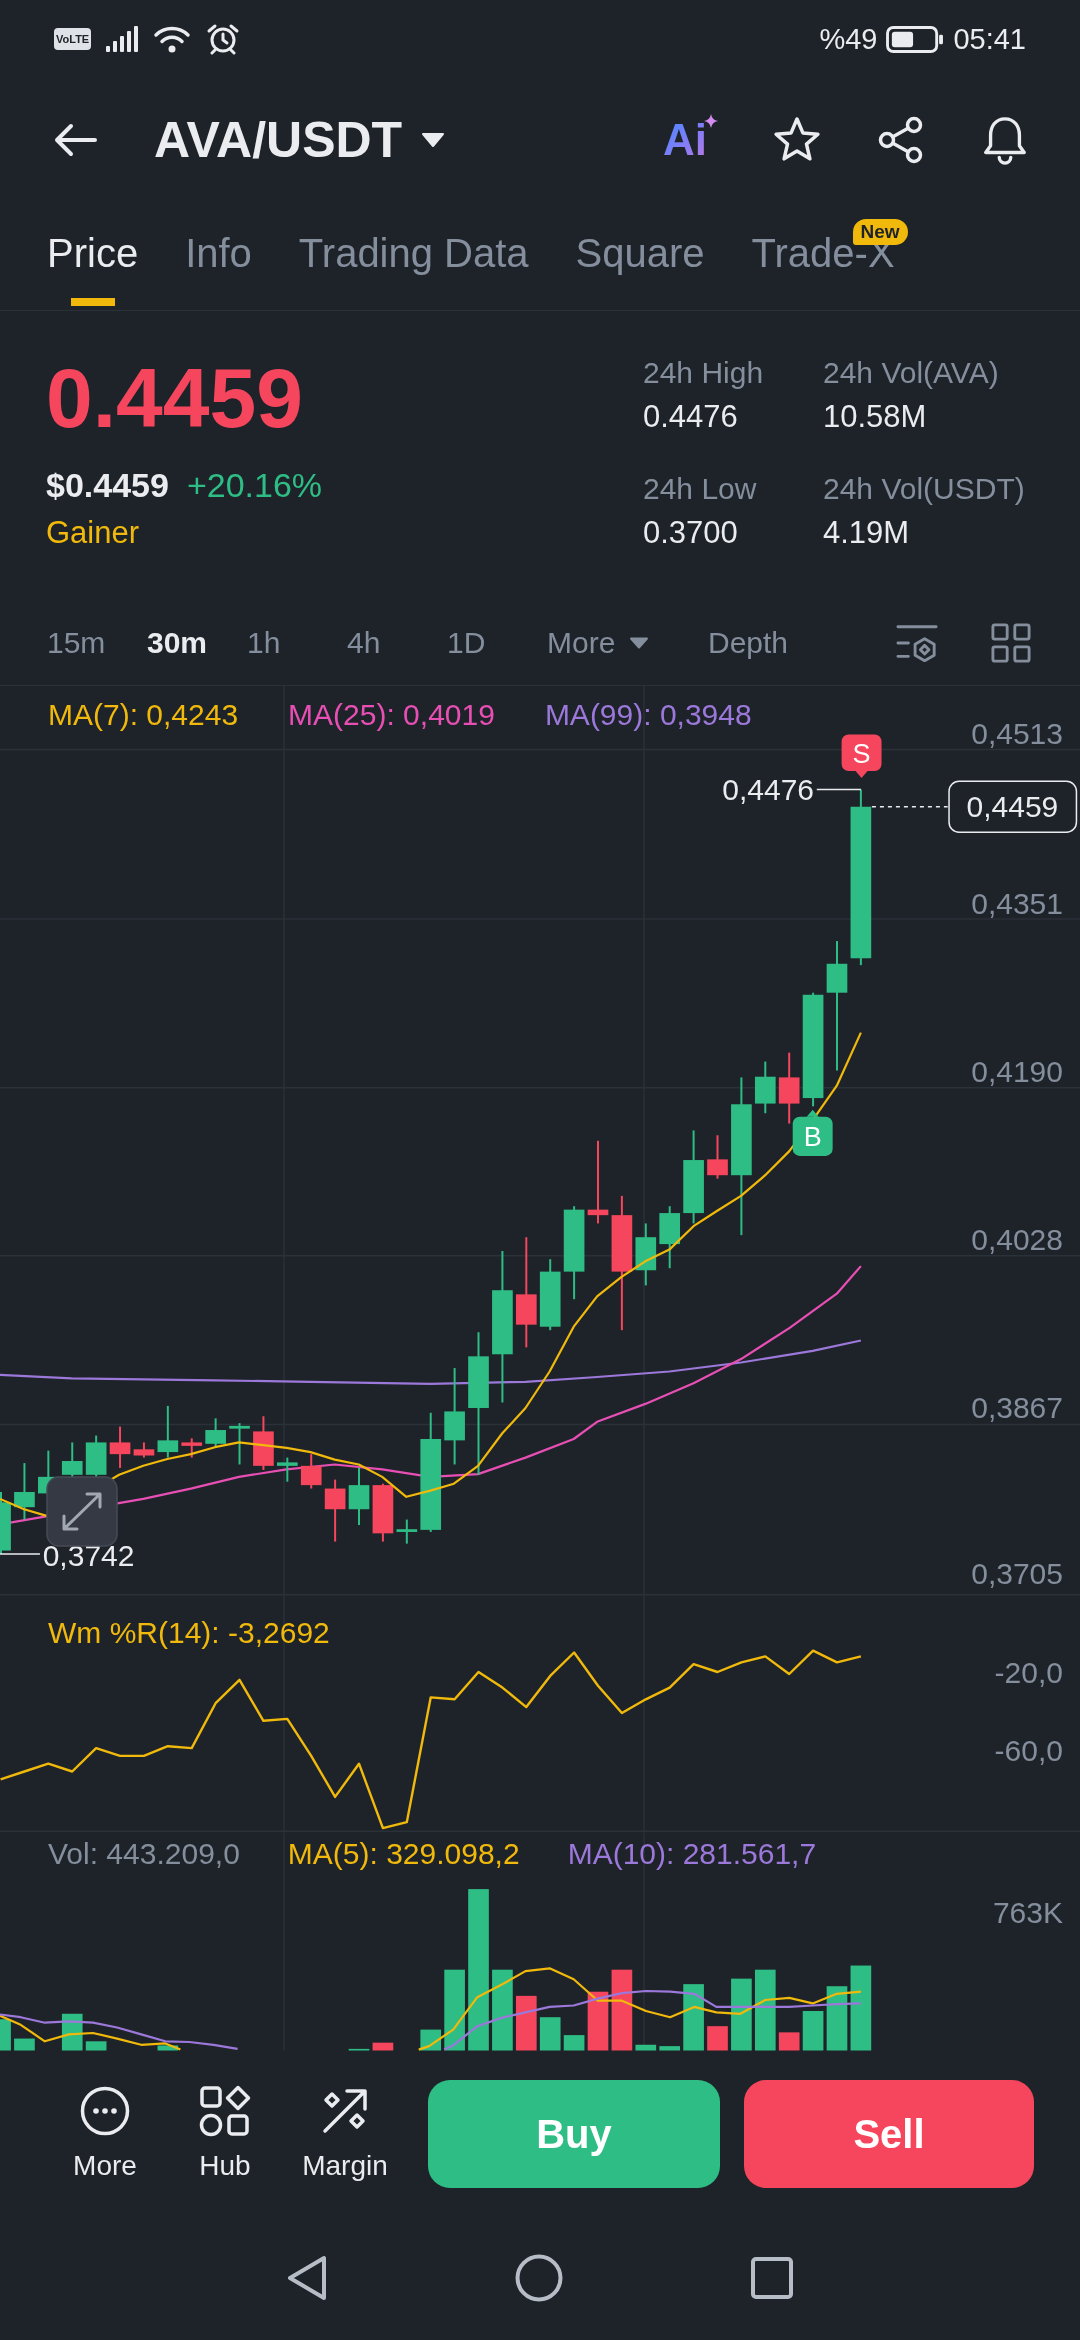  I want to click on clock: 05:41, so click(989, 39).